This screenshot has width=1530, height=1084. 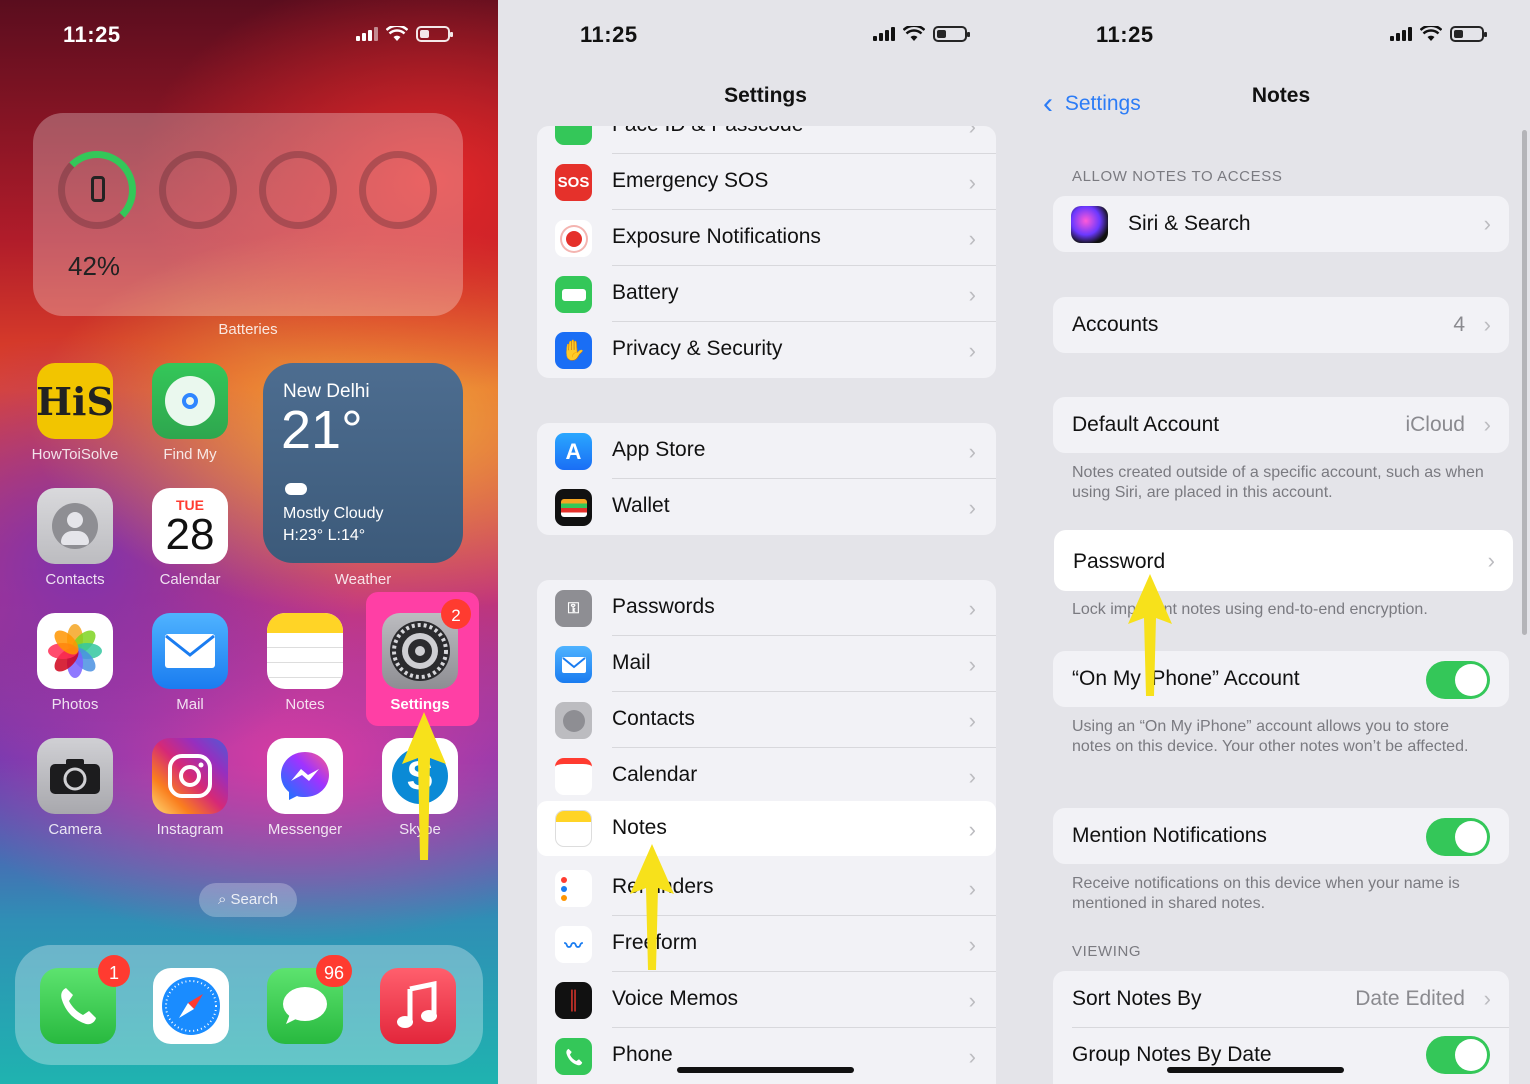 I want to click on findmy-app-icon, so click(x=190, y=401).